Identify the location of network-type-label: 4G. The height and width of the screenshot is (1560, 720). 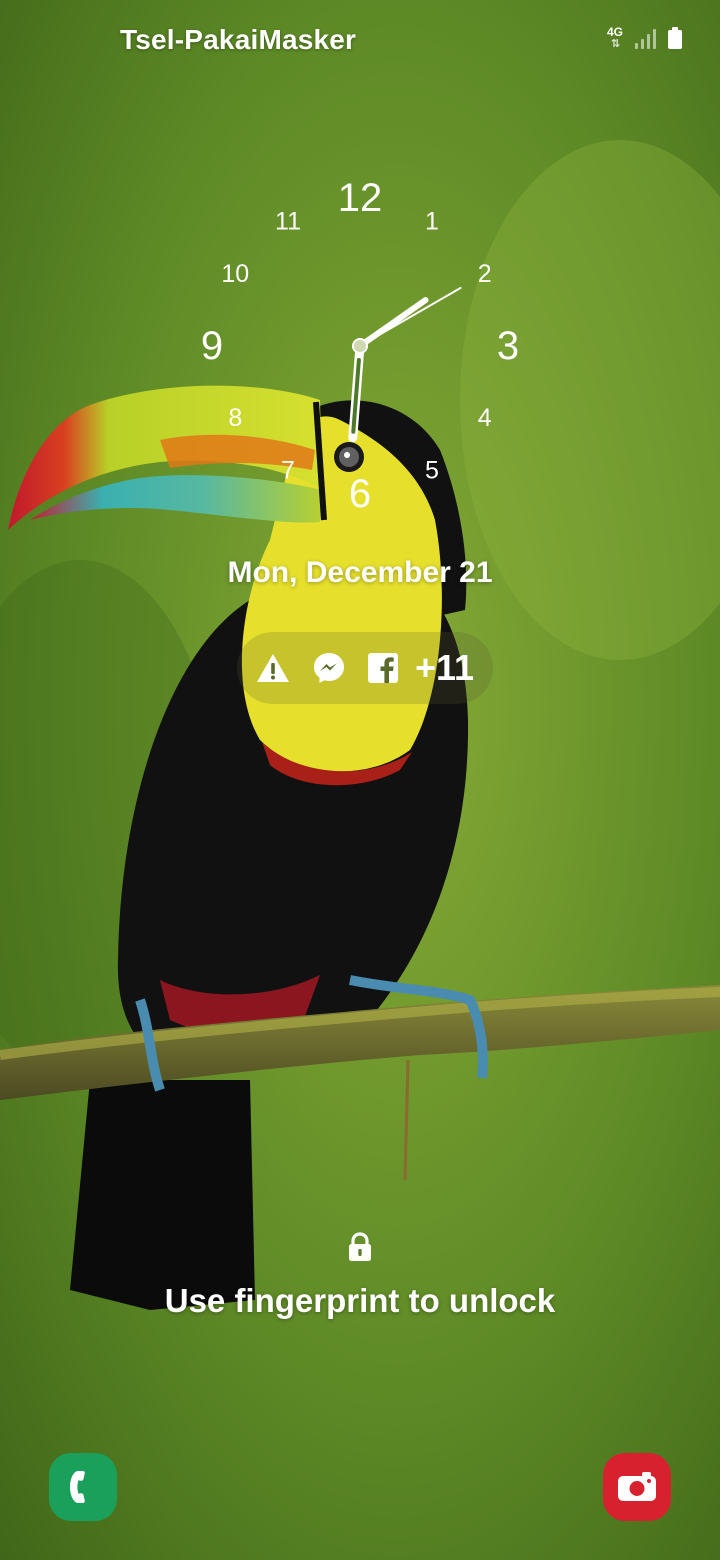
(614, 32).